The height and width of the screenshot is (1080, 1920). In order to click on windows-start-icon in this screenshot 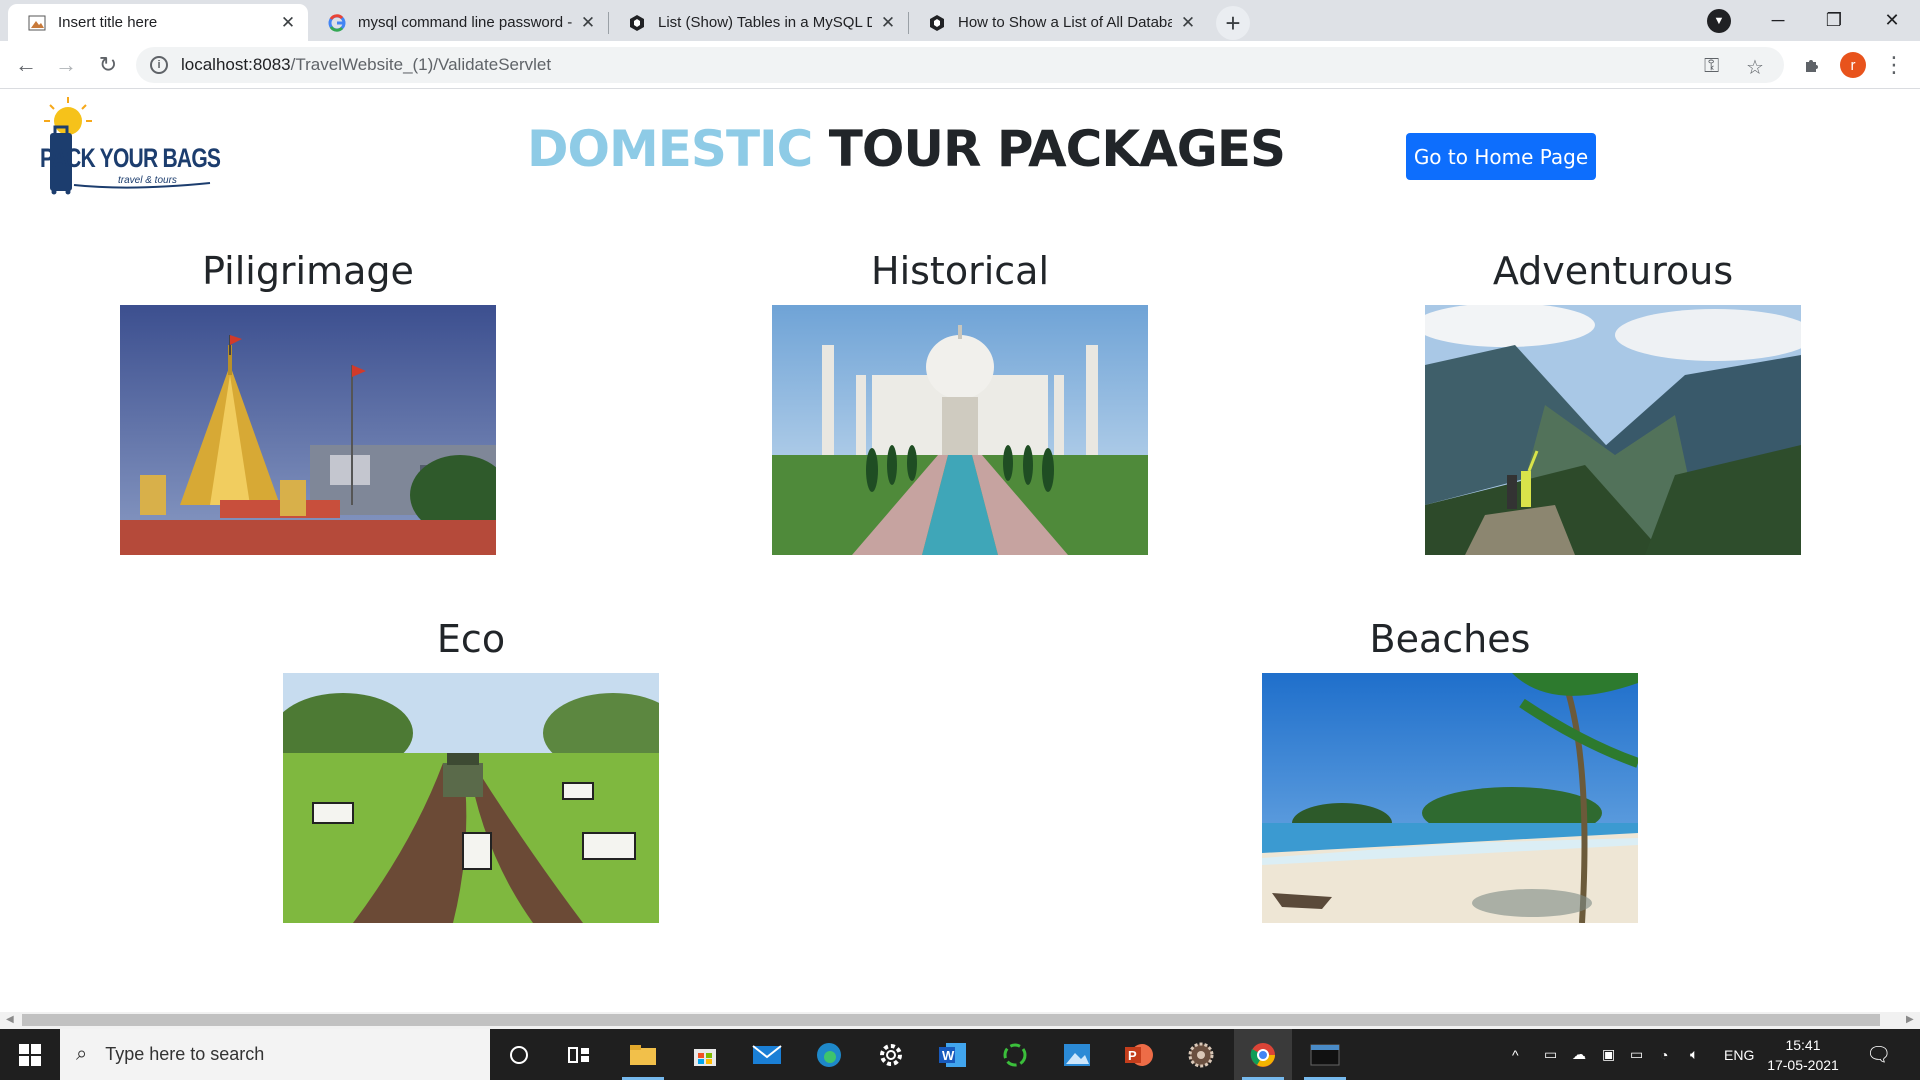, I will do `click(30, 1054)`.